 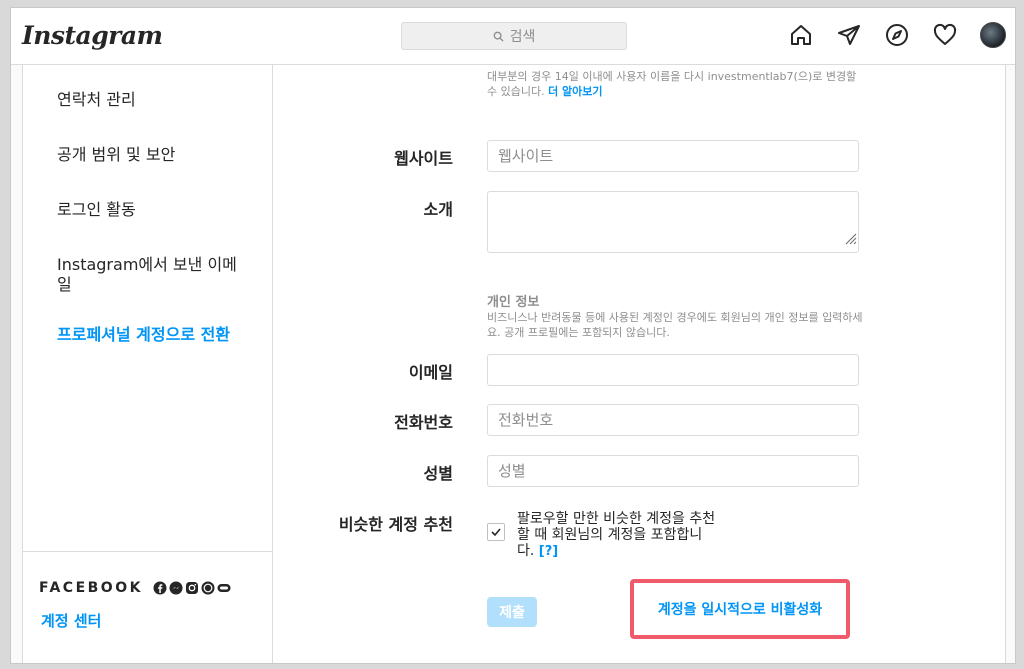 I want to click on similar-account-checkbox, so click(x=496, y=532).